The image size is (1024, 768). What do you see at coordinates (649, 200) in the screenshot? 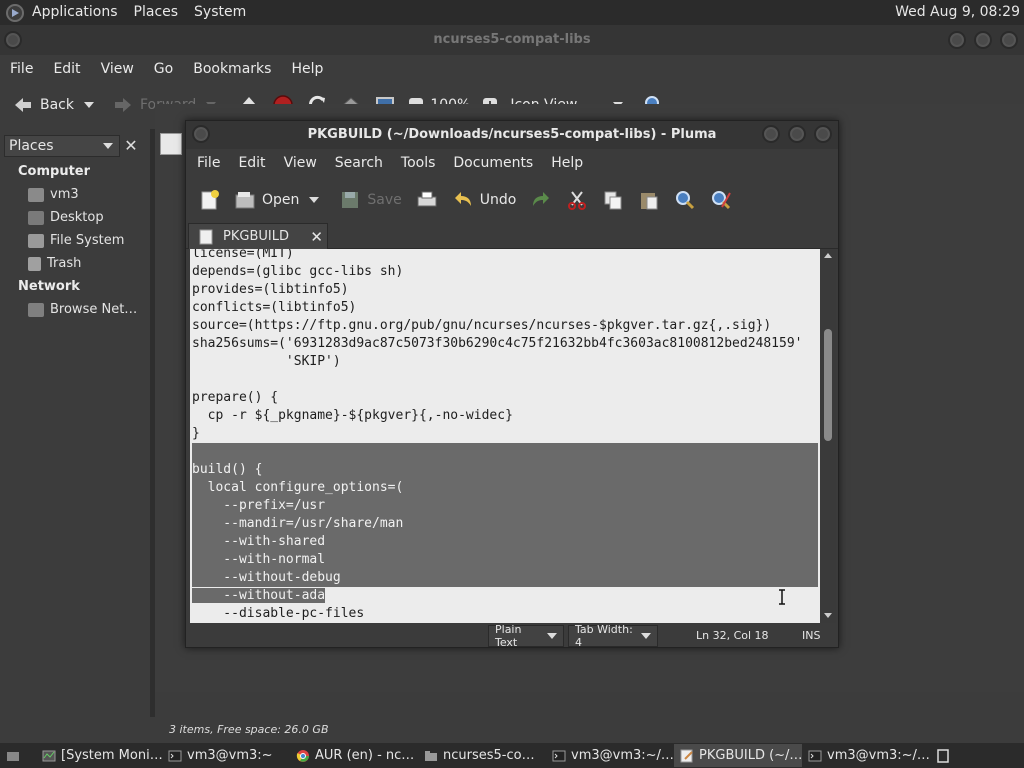
I see `paste-button` at bounding box center [649, 200].